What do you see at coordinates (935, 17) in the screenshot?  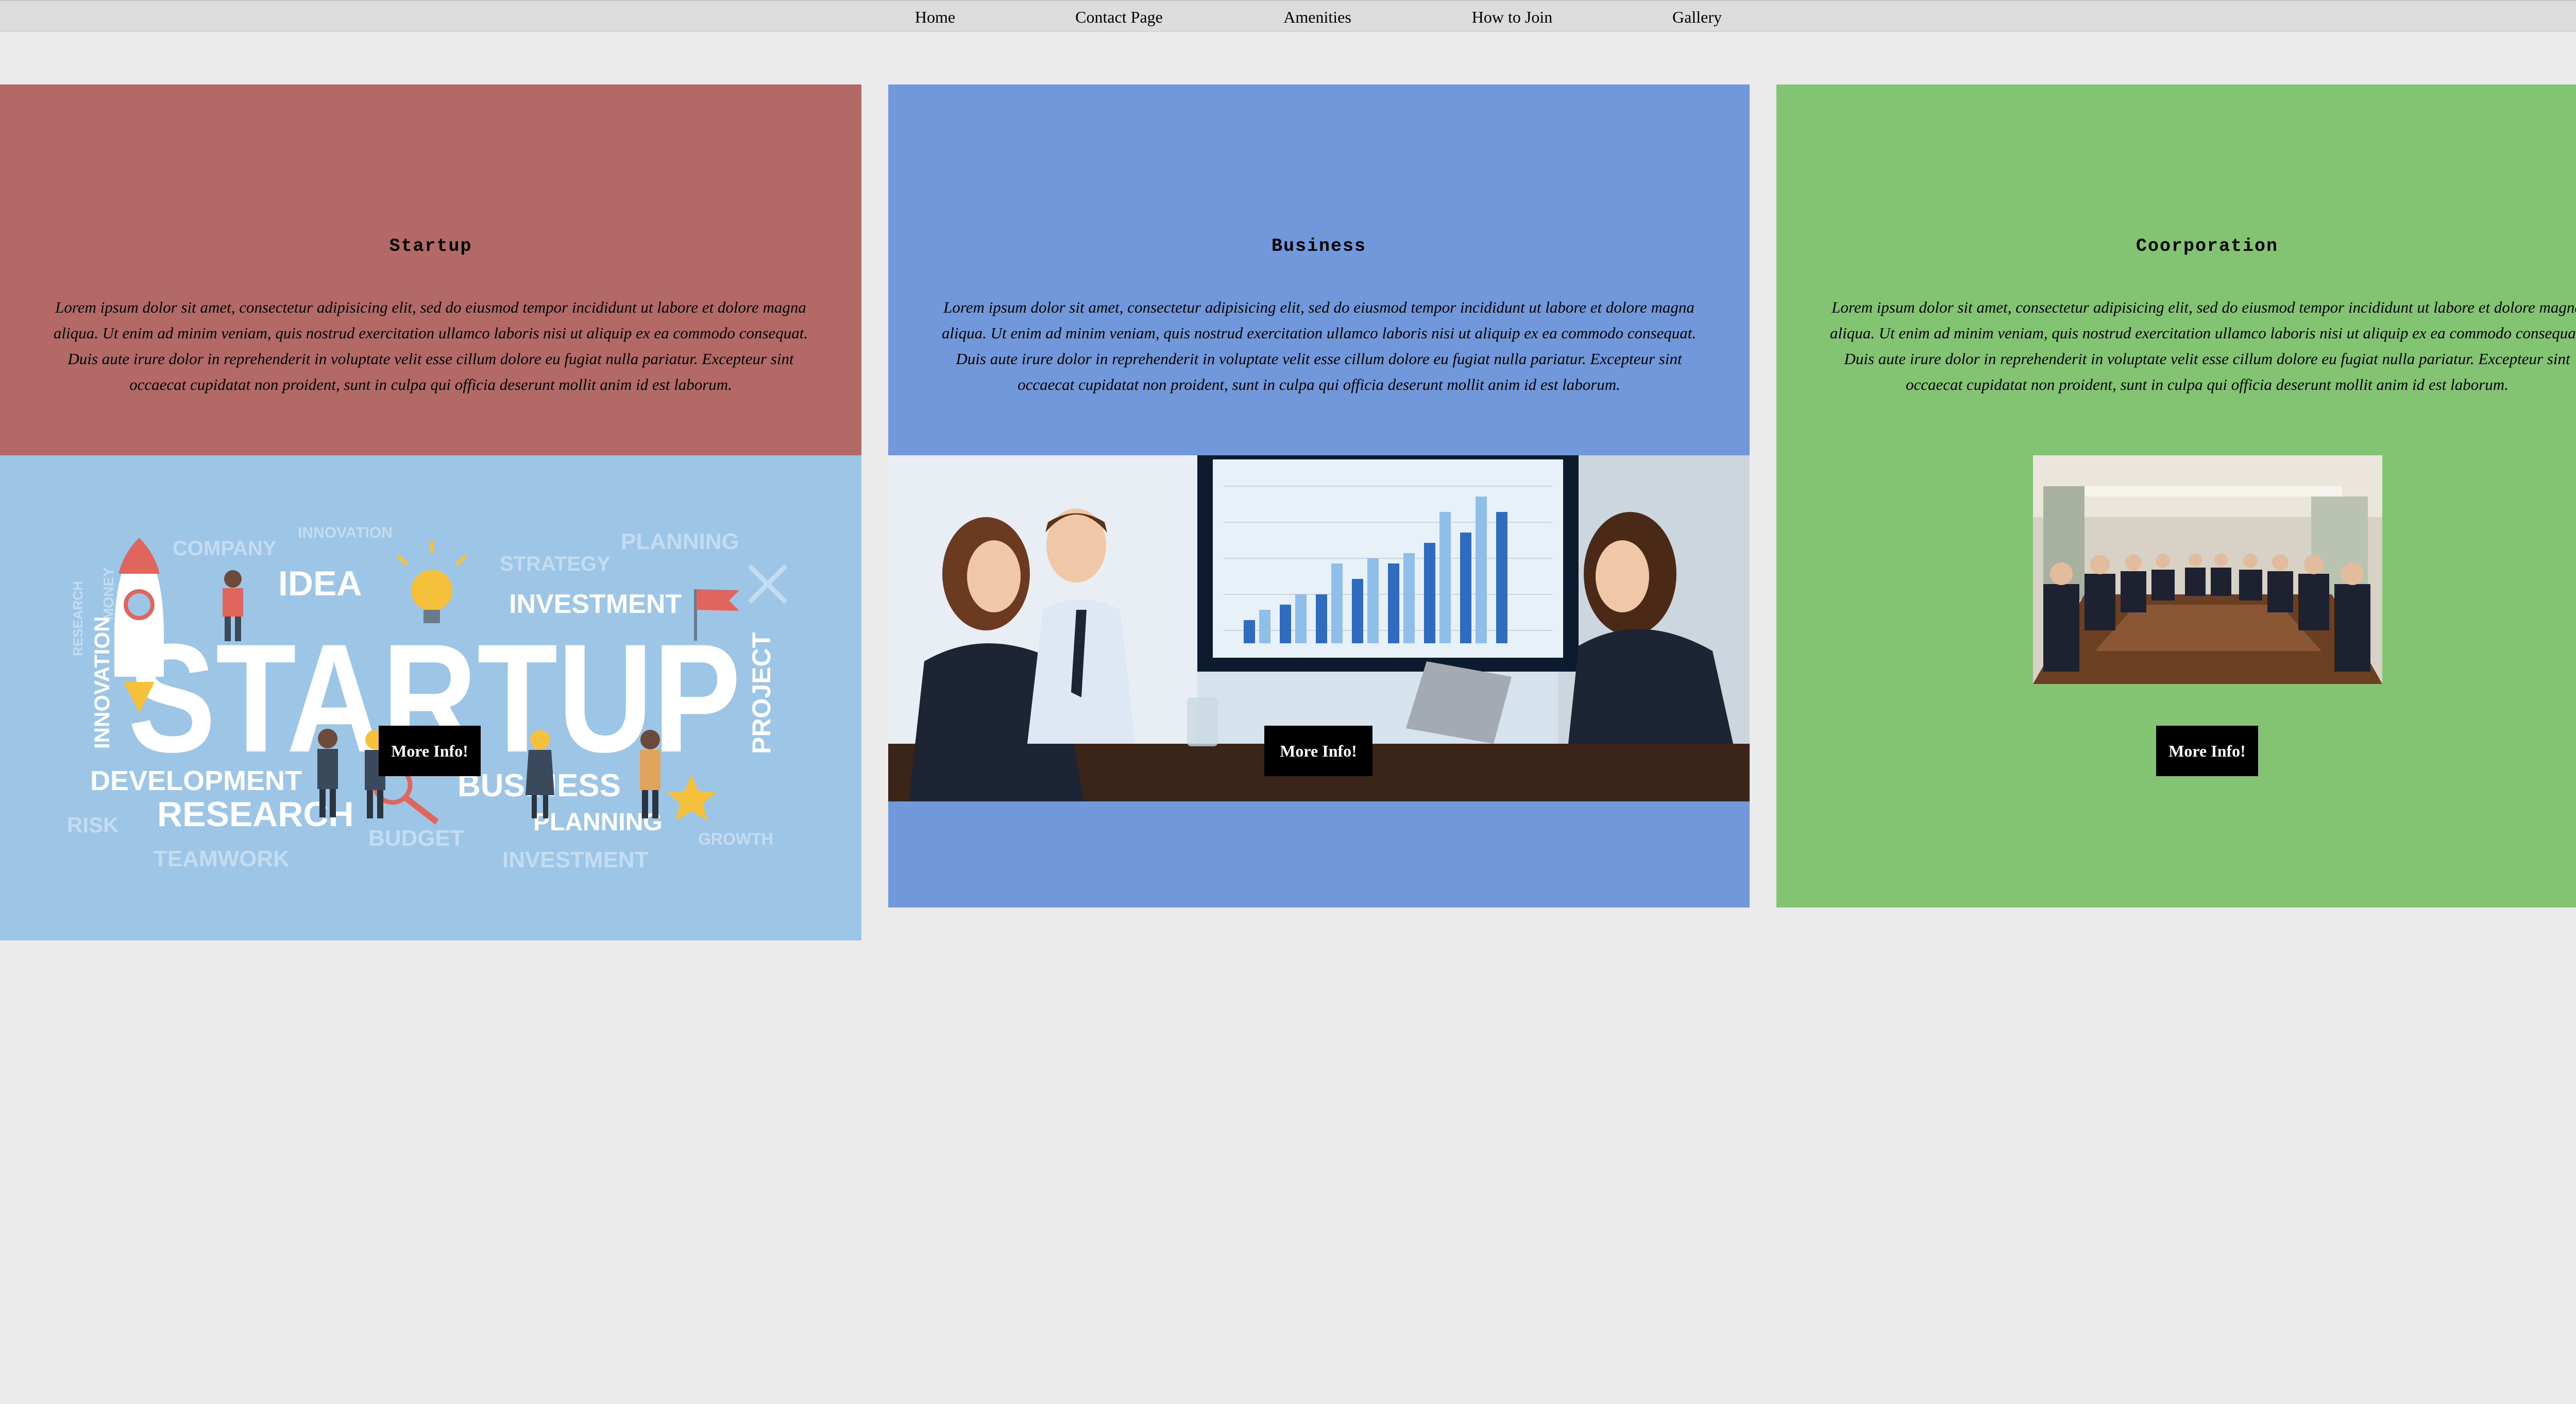 I see `nav-home-link: Home` at bounding box center [935, 17].